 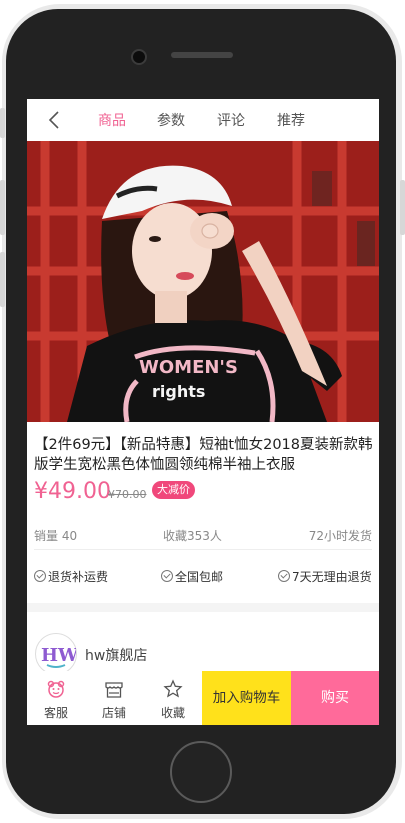 What do you see at coordinates (188, 367) in the screenshot?
I see `shirt-print-women: WOMEN'S` at bounding box center [188, 367].